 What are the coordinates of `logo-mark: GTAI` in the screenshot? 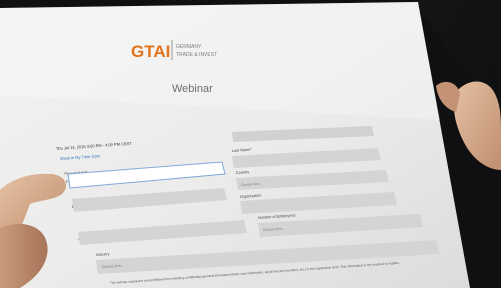 It's located at (150, 51).